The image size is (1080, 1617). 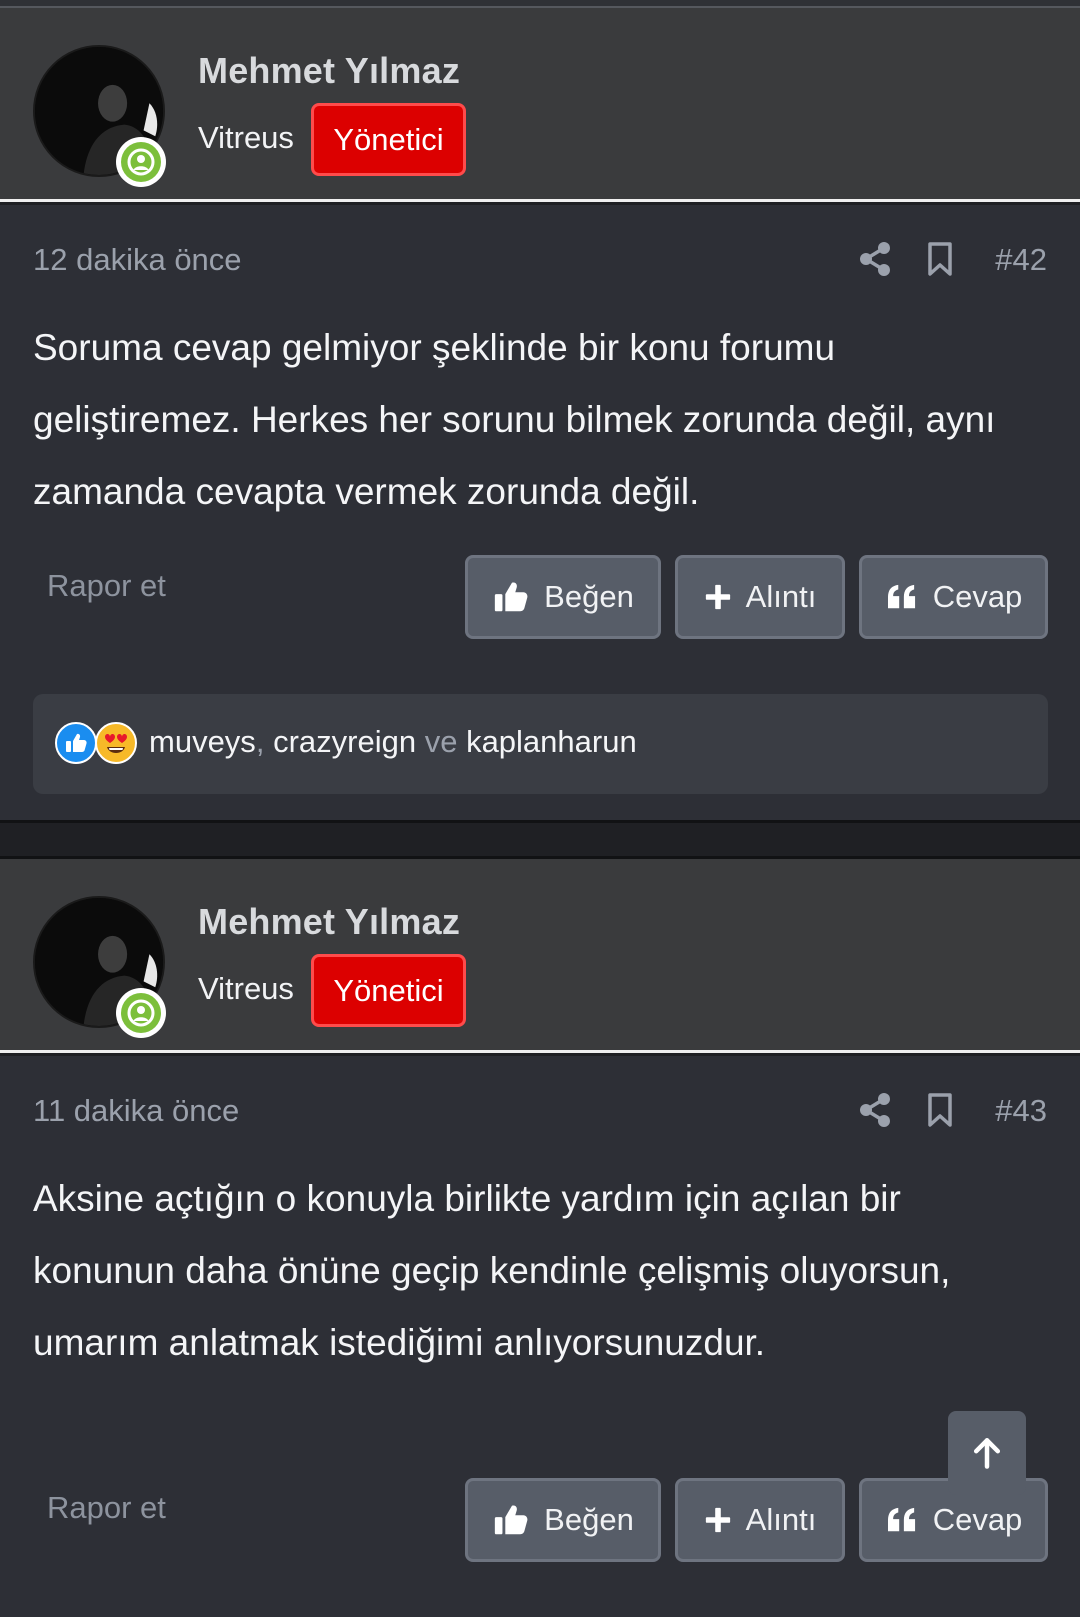 I want to click on scroll-to-top-button, so click(x=987, y=1453).